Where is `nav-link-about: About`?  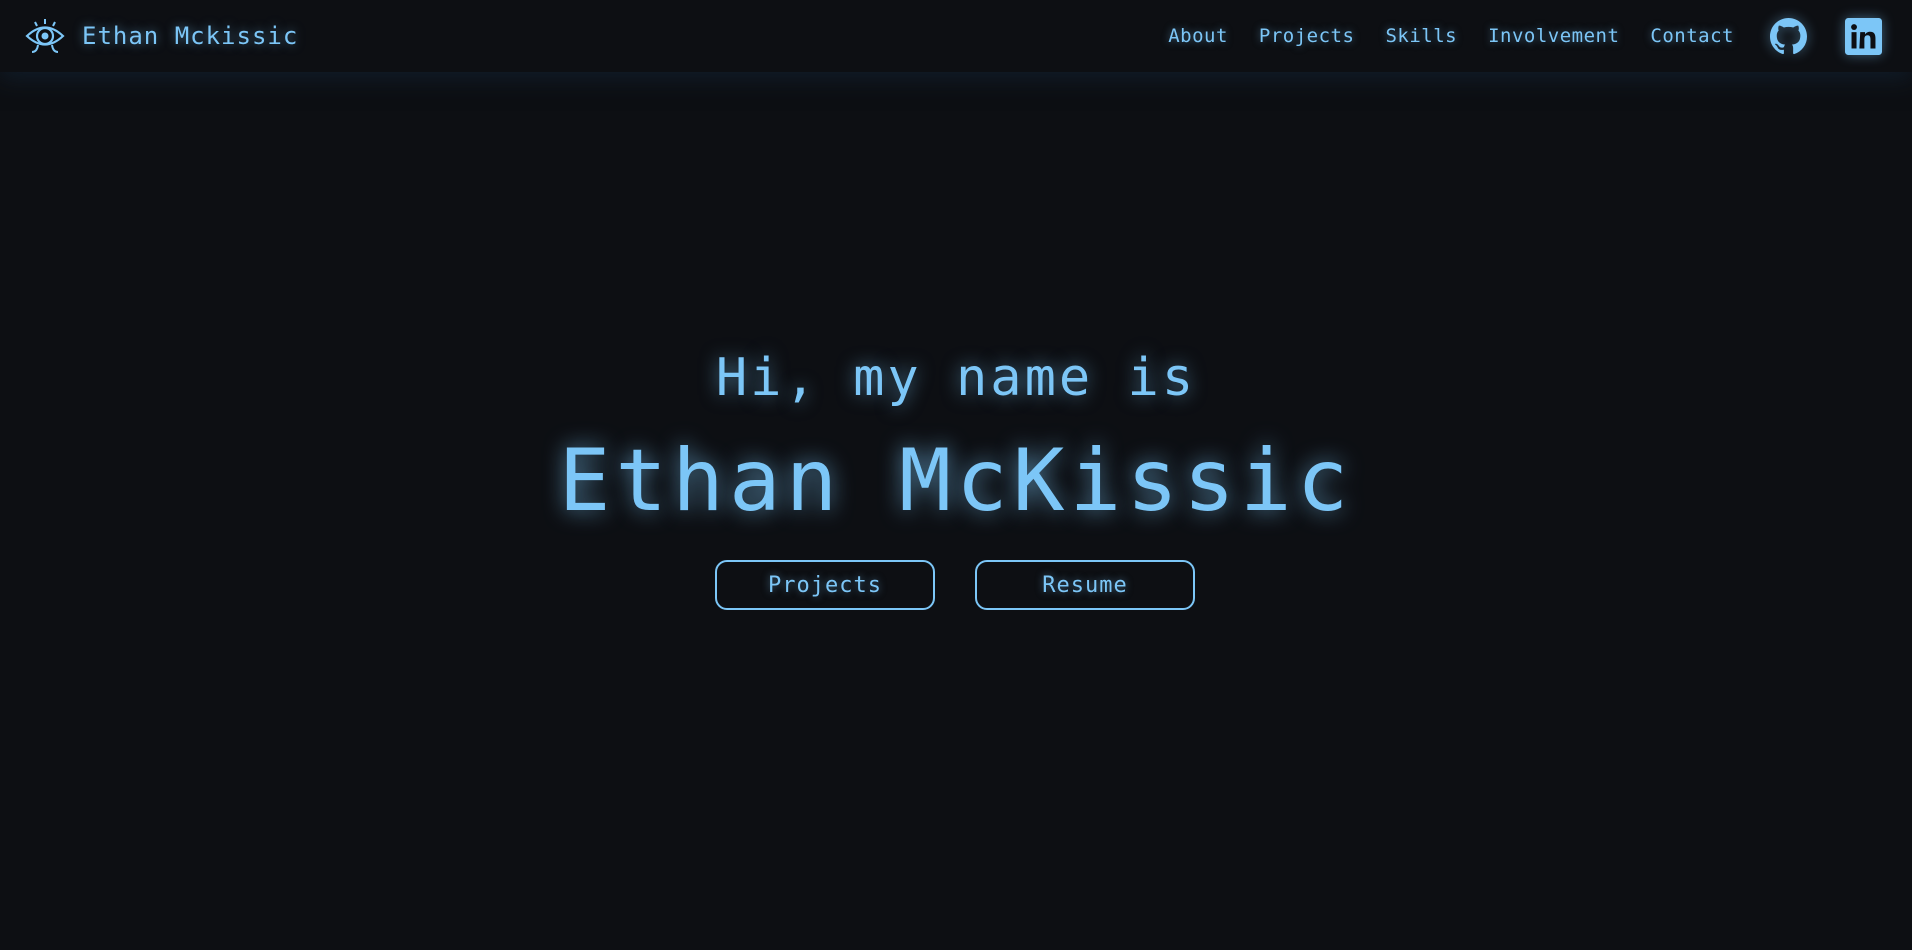 nav-link-about: About is located at coordinates (1198, 36).